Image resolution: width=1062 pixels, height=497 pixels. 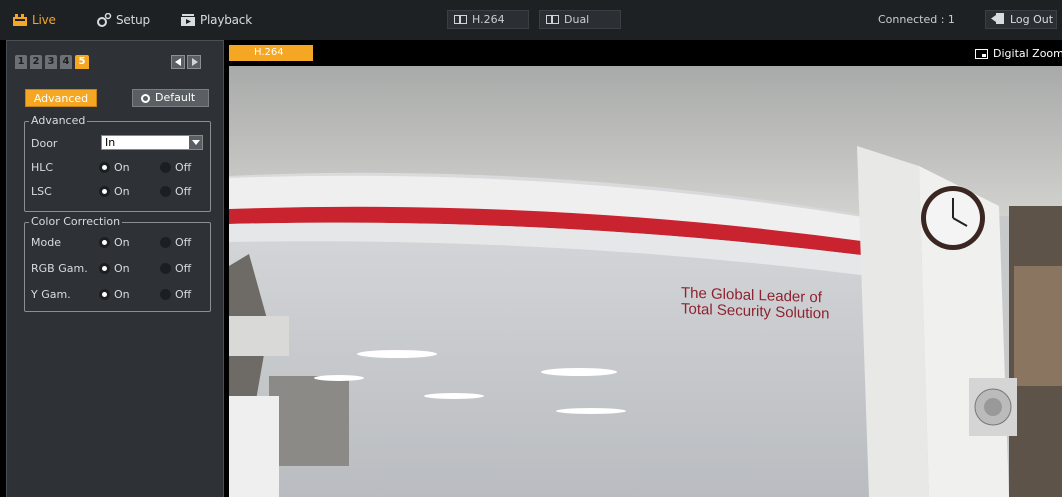 I want to click on hlc-label: HLC, so click(x=42, y=167).